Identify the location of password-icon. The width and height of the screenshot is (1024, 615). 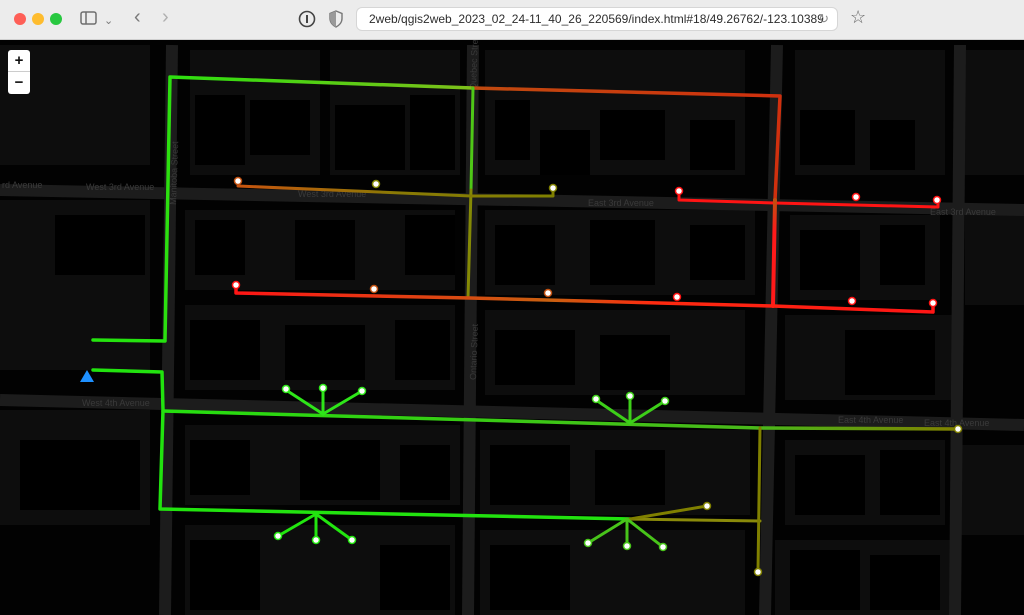
(307, 21).